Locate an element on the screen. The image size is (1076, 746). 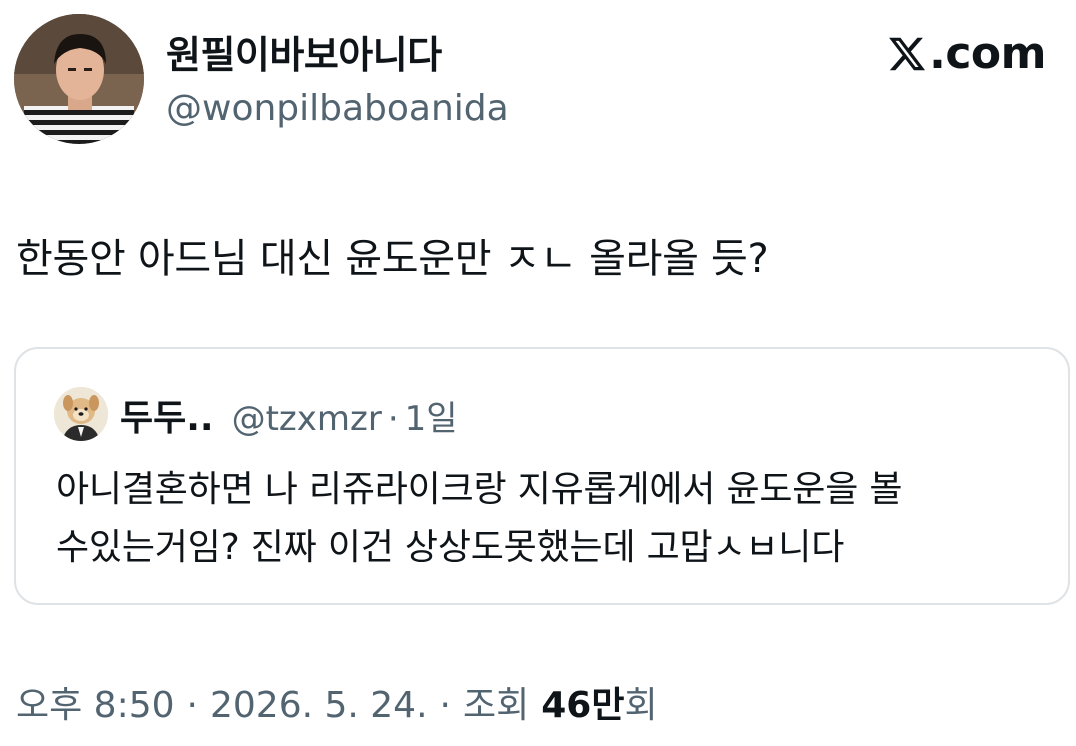
x-logo-icon is located at coordinates (907, 54).